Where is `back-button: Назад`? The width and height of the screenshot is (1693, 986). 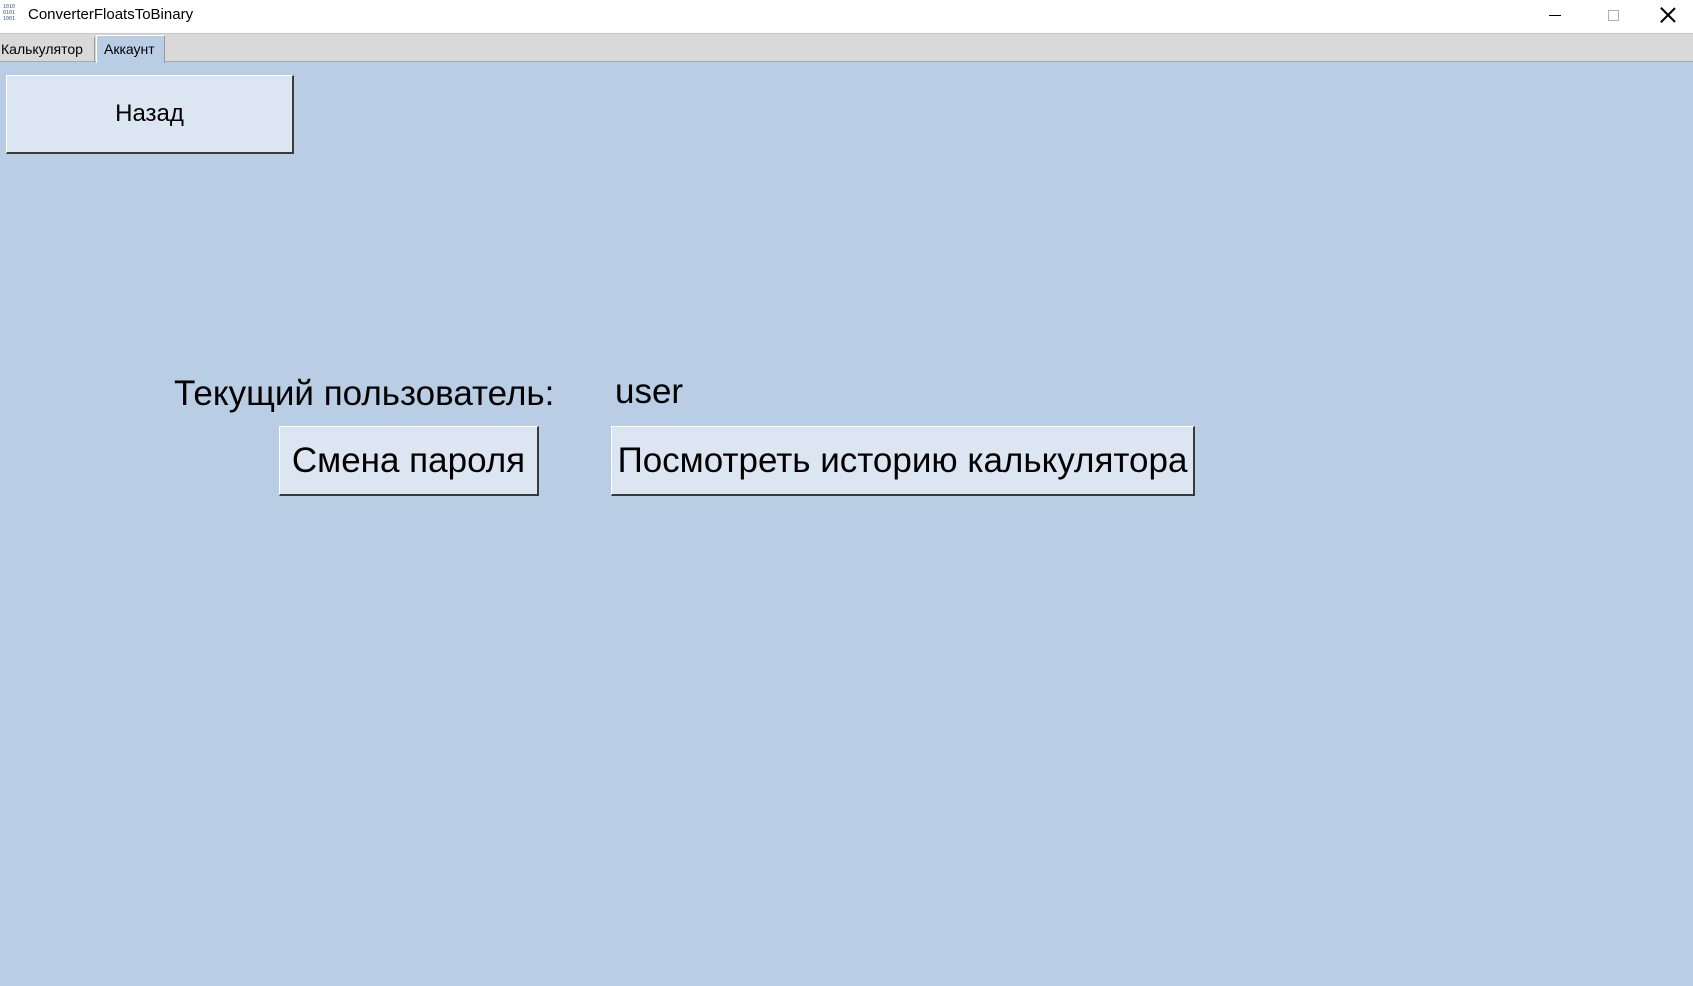
back-button: Назад is located at coordinates (150, 114).